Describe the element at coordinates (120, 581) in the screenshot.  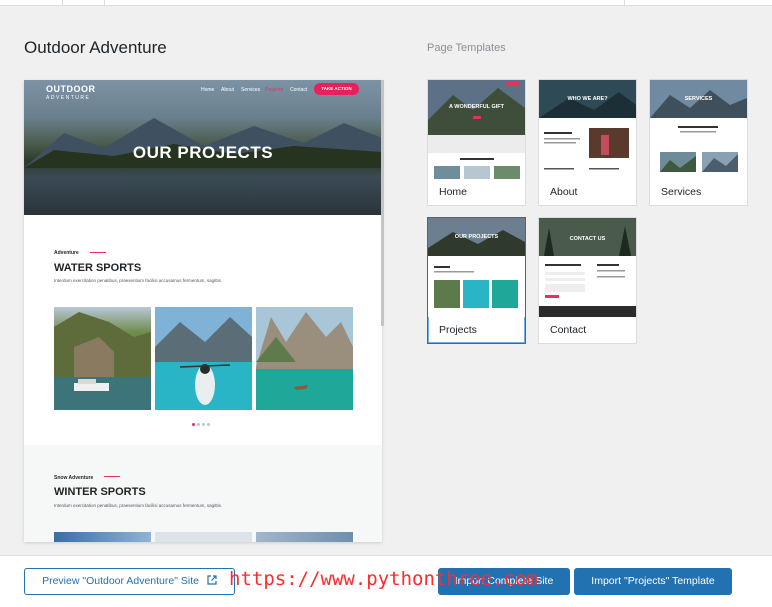
I see `preview-site-label: Preview "Outdoor Adventure" Site` at that location.